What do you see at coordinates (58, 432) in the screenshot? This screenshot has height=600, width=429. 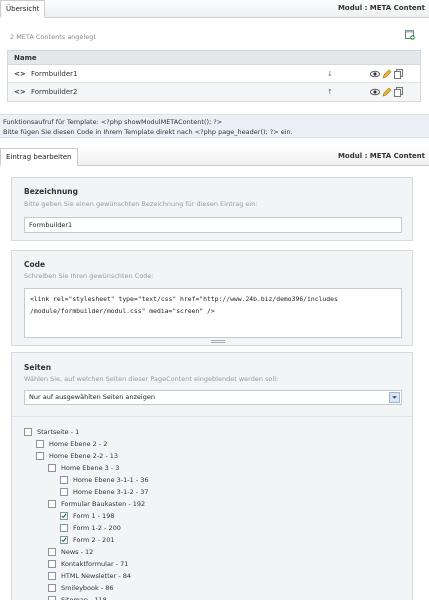 I see `tree-item-label: Startseite - 1` at bounding box center [58, 432].